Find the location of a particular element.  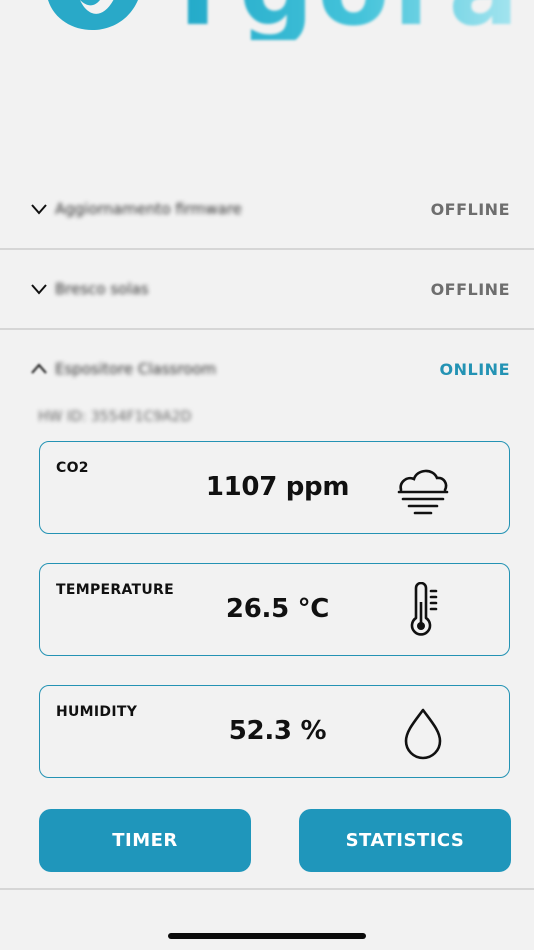

timer-button: TIMER is located at coordinates (145, 840).